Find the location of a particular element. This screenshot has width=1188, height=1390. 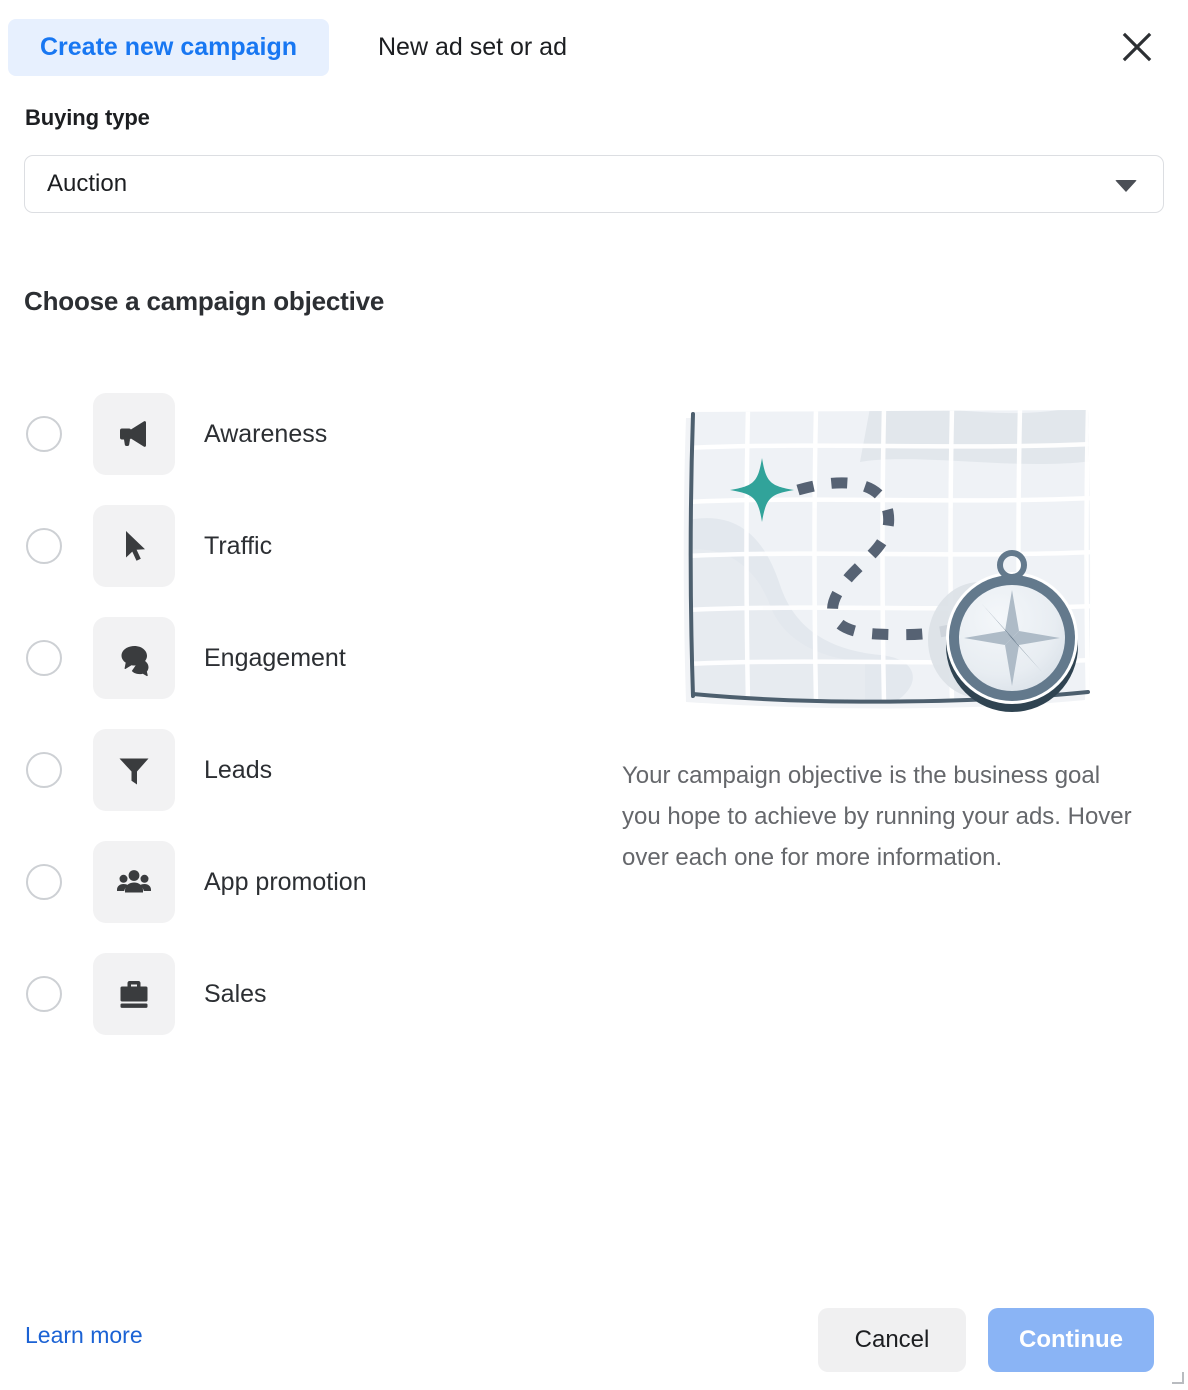

close-icon is located at coordinates (1137, 47).